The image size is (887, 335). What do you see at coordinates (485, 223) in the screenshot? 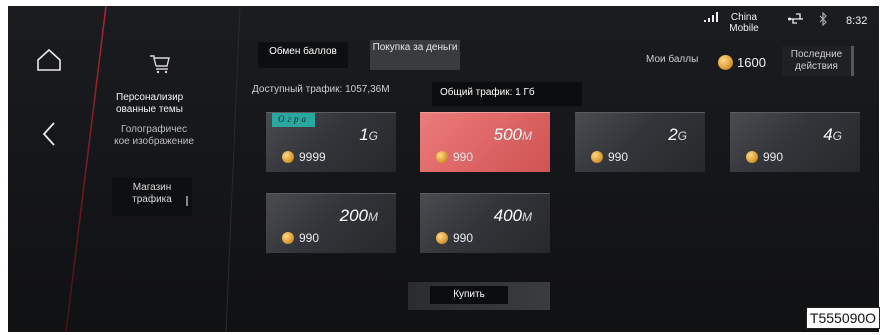
I see `package-card: 400M 990` at bounding box center [485, 223].